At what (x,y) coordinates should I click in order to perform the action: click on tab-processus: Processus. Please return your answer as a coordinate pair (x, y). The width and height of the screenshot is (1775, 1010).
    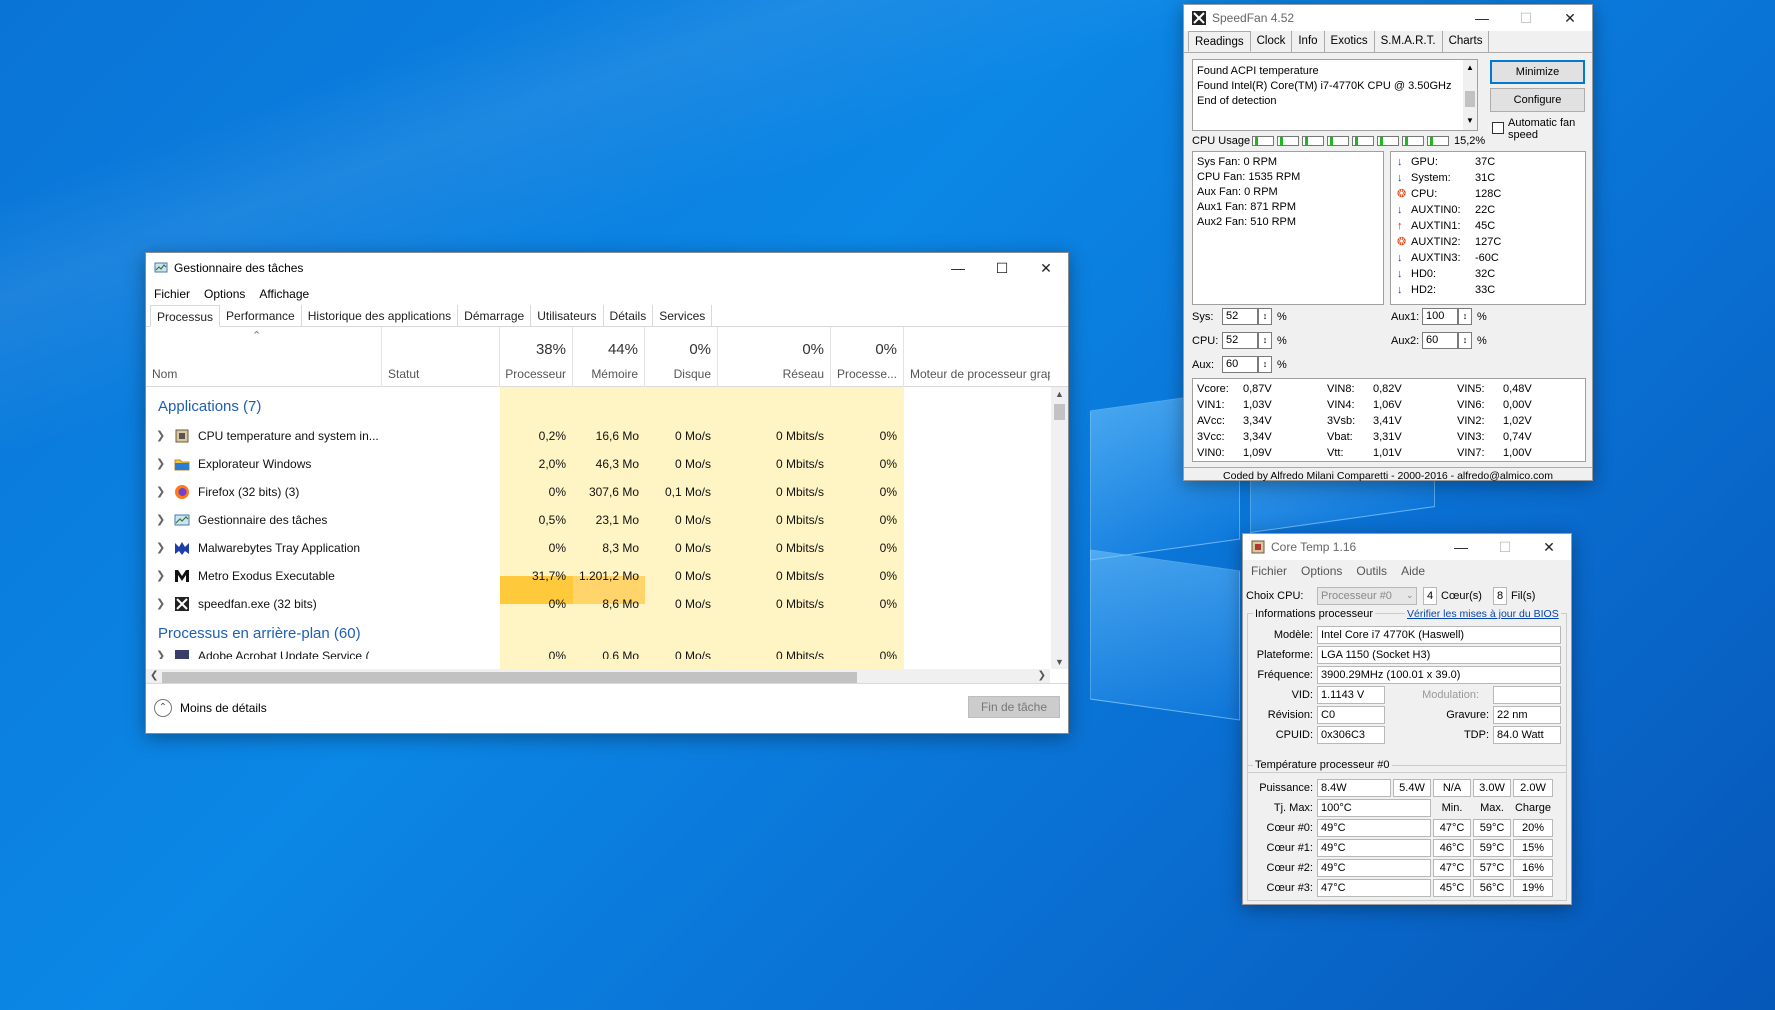
    Looking at the image, I should click on (185, 316).